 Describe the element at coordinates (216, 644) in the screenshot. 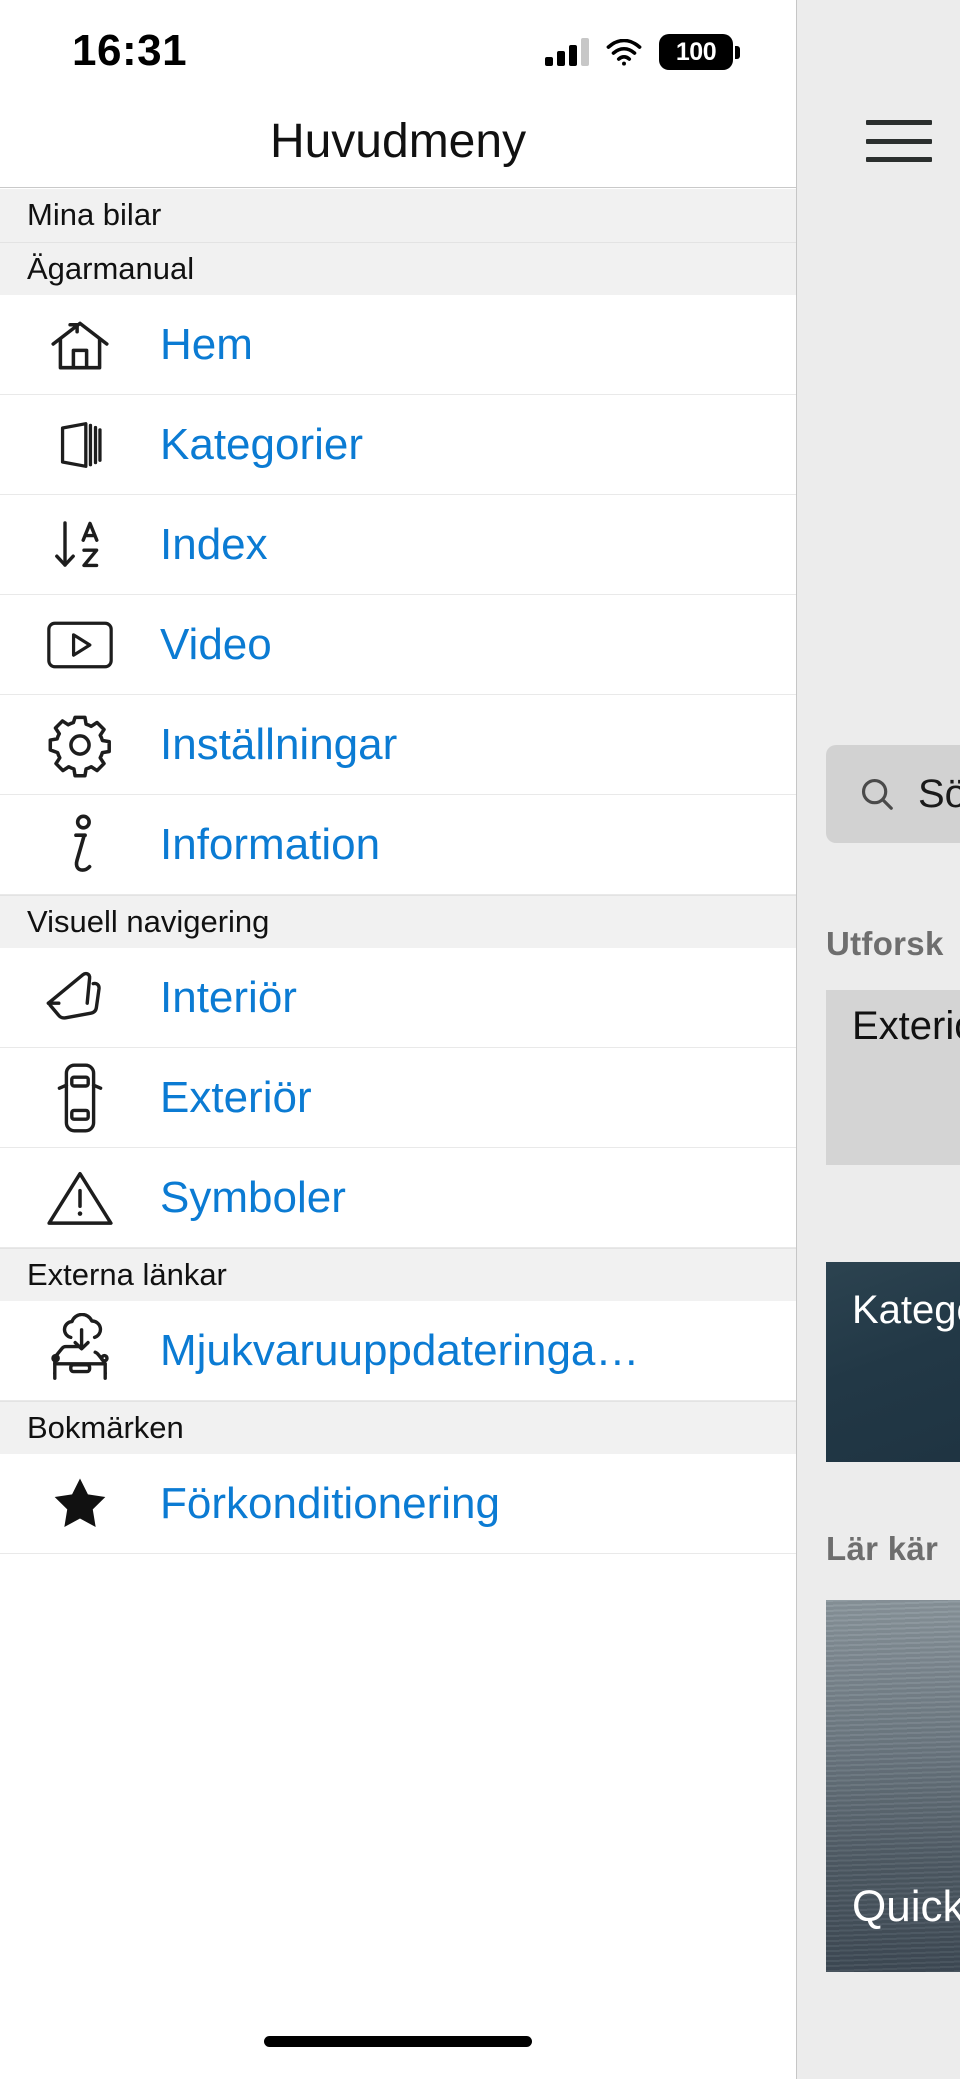

I see `menu-item-label: Video` at that location.